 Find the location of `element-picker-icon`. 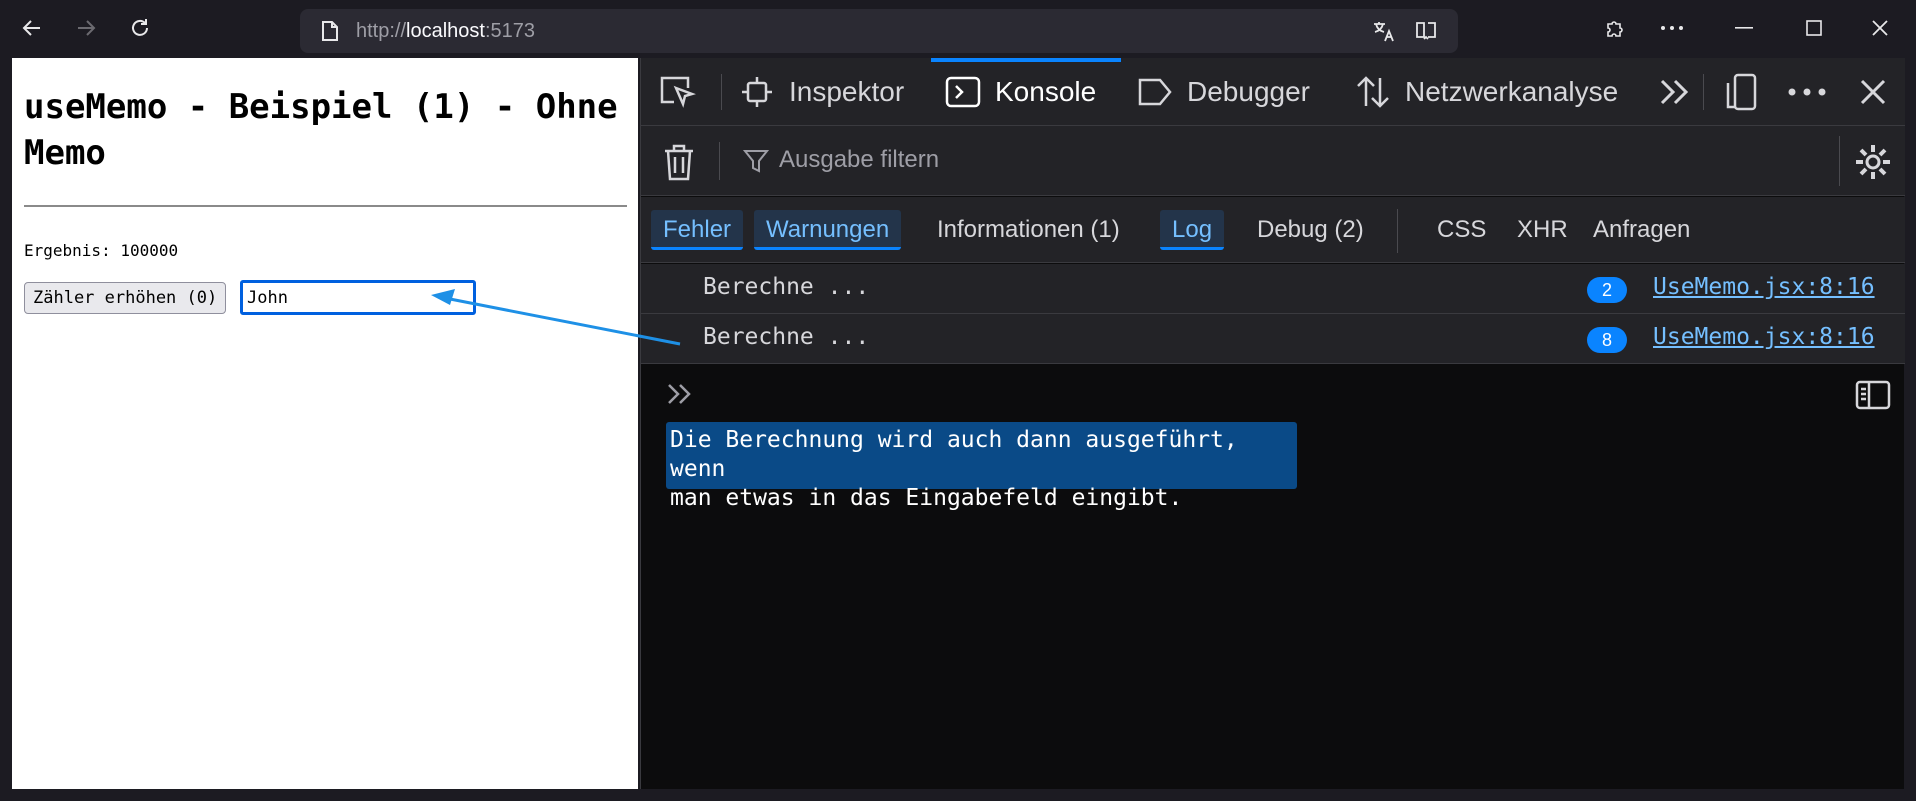

element-picker-icon is located at coordinates (683, 92).